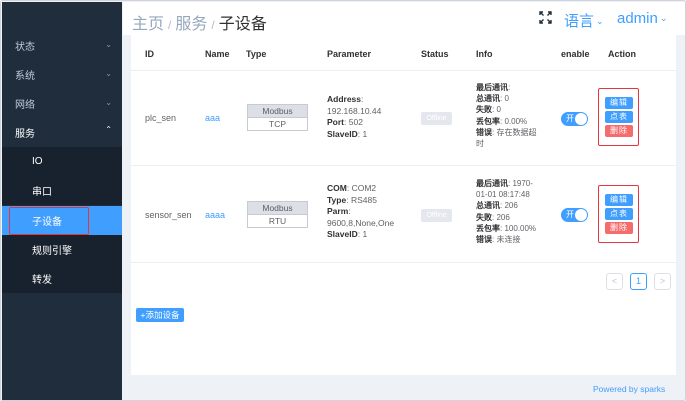  What do you see at coordinates (622, 54) in the screenshot?
I see `column-header-action: Action` at bounding box center [622, 54].